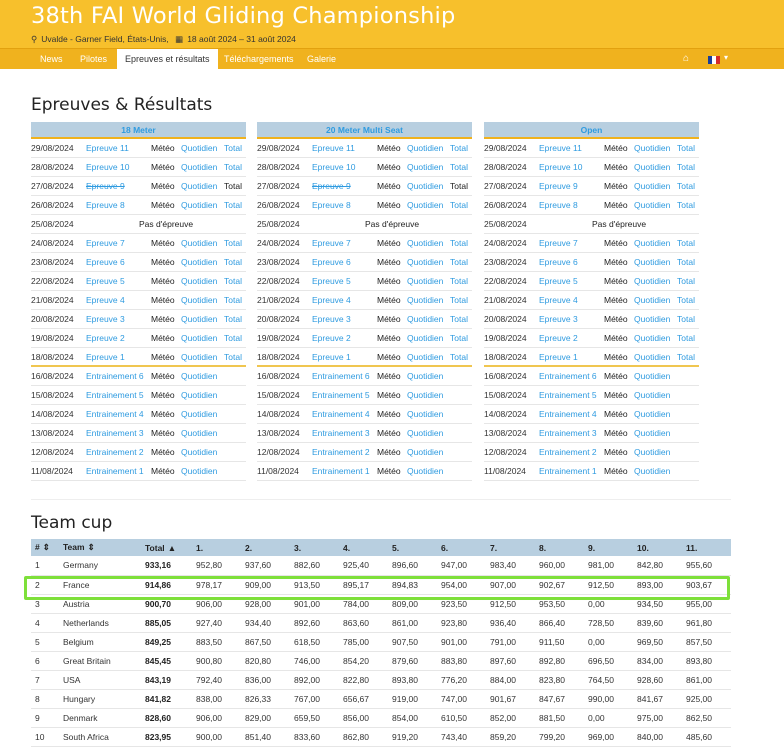 This screenshot has height=750, width=784. Describe the element at coordinates (558, 319) in the screenshot. I see `task-link: Epreuve 3` at that location.